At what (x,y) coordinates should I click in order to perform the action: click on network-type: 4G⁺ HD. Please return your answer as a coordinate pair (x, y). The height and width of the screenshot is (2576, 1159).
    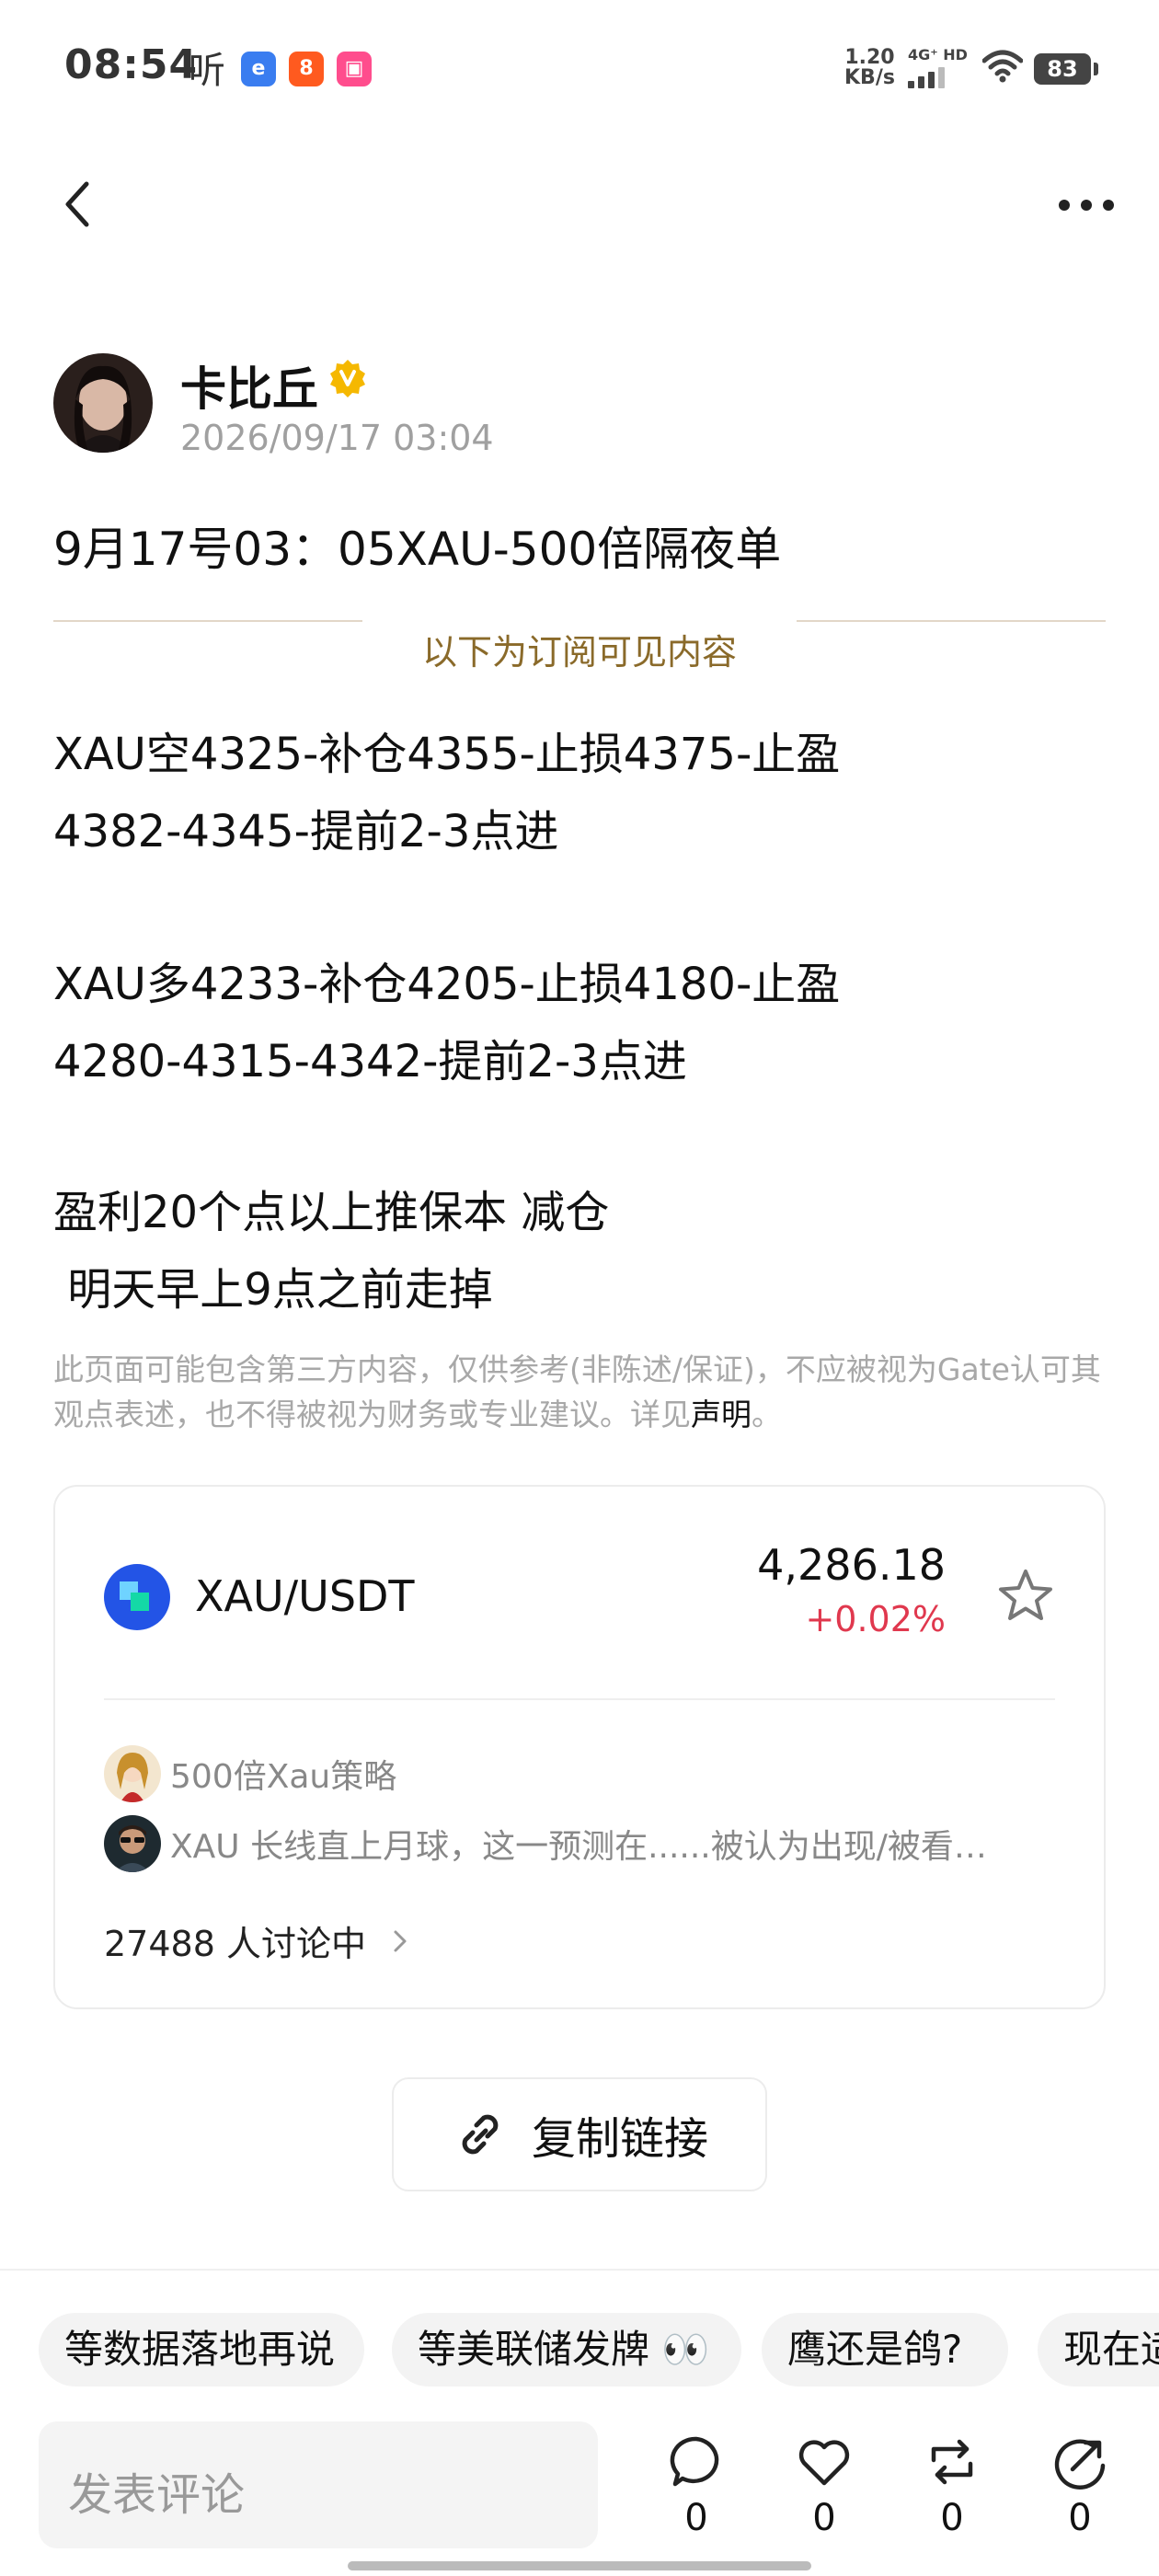
    Looking at the image, I should click on (938, 54).